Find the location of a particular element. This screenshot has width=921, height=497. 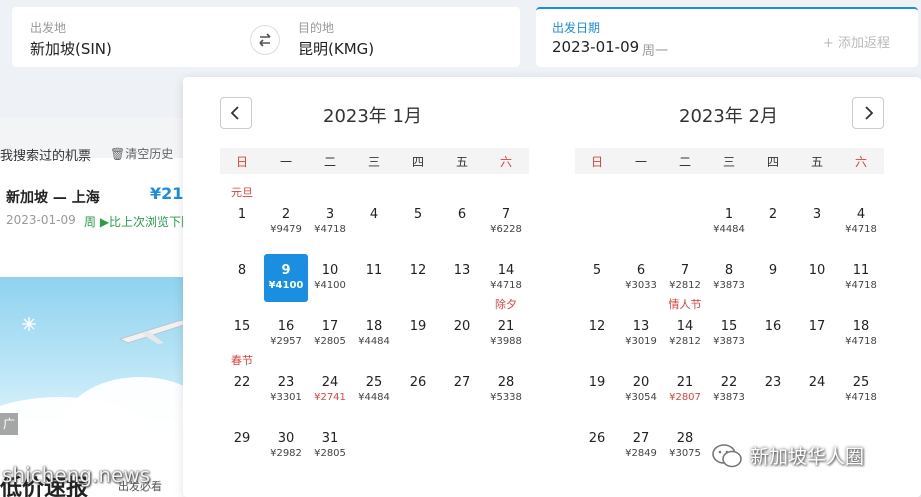

chevron-left-icon is located at coordinates (234, 113).